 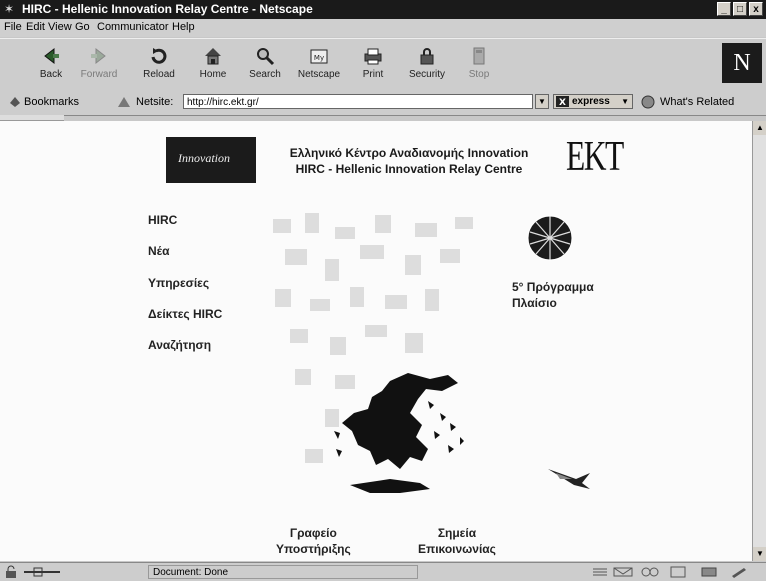 I want to click on bookmarks-icon, so click(x=15, y=102).